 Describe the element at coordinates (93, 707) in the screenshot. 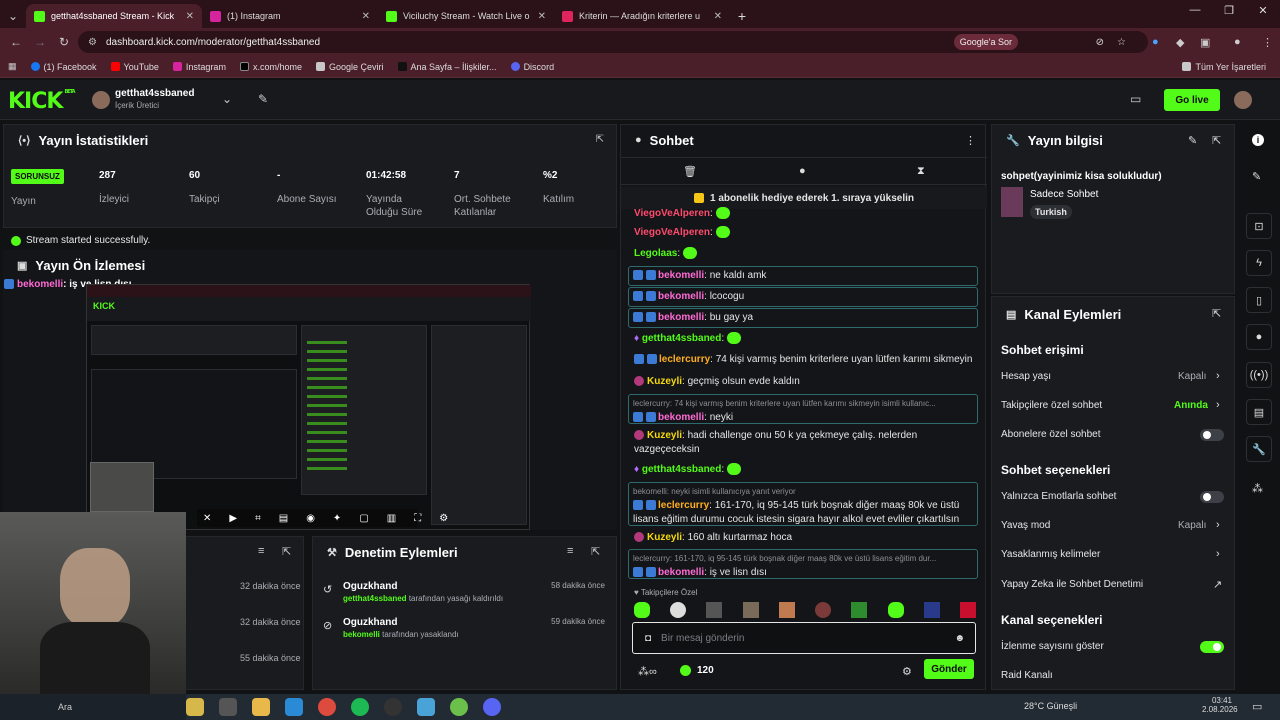

I see `taskbar-search: Ara` at that location.